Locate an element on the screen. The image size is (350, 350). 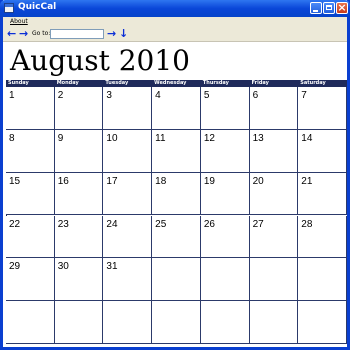
day-number: 15 is located at coordinates (15, 181).